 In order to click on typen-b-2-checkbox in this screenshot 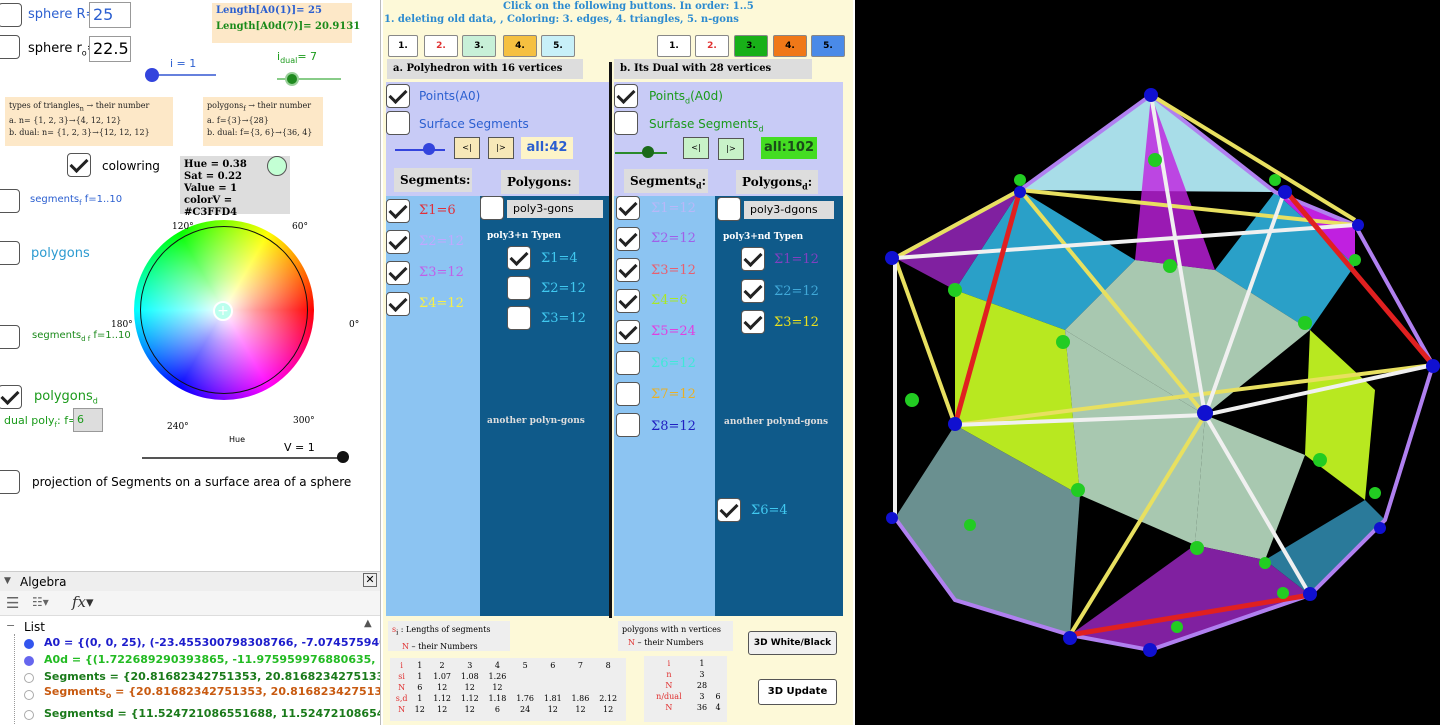, I will do `click(753, 291)`.